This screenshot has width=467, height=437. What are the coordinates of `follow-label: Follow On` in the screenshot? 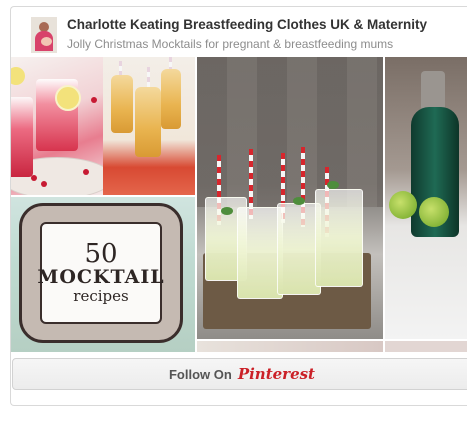 It's located at (200, 374).